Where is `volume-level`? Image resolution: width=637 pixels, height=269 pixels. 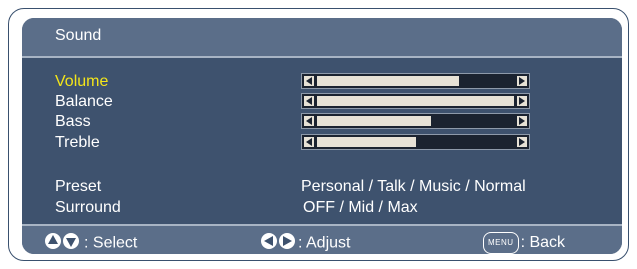
volume-level is located at coordinates (388, 81).